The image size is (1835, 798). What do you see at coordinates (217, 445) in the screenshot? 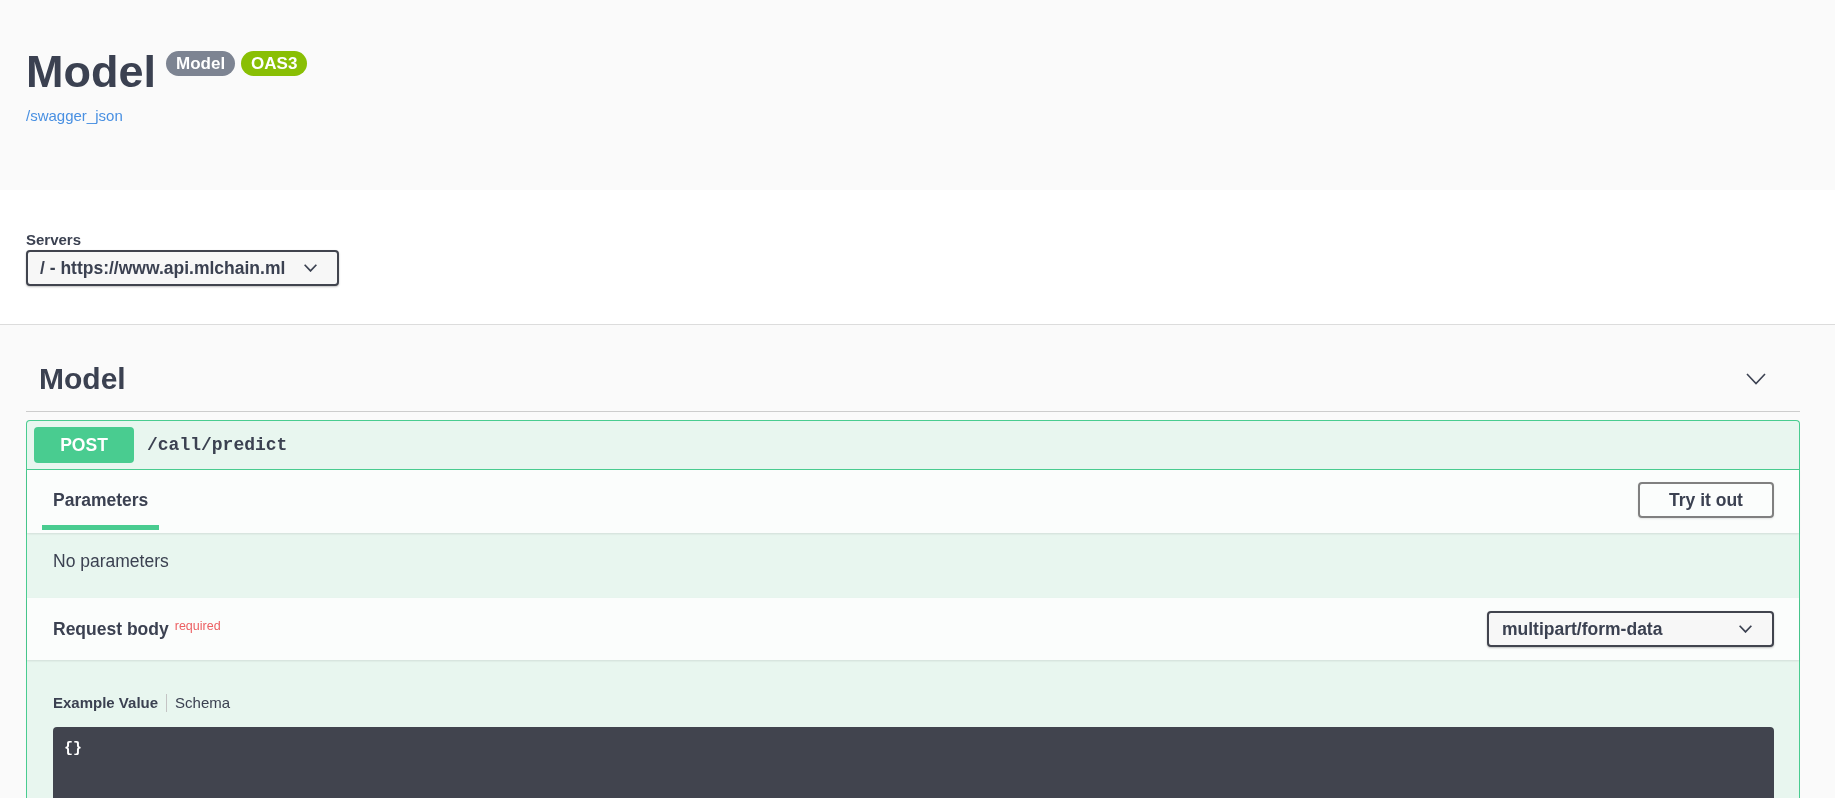
I see `endpoint-path: /call/predict` at bounding box center [217, 445].